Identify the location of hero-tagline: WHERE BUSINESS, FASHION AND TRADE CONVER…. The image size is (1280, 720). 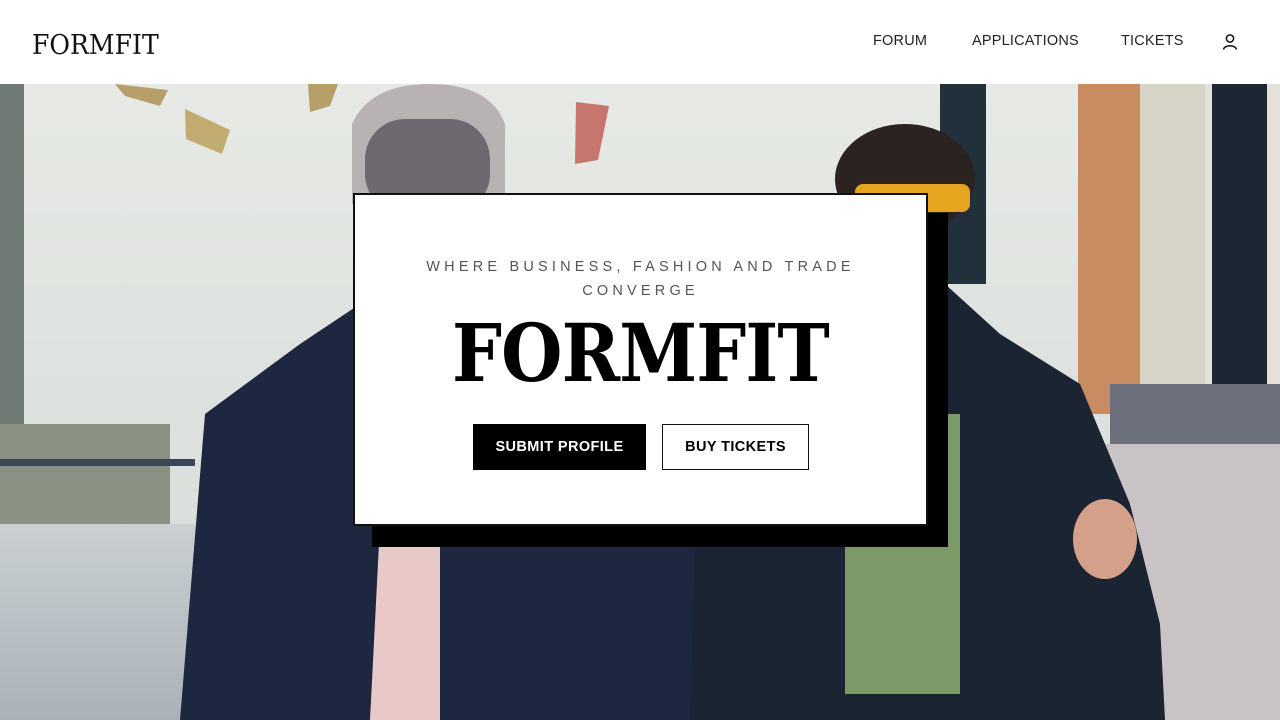
(640, 279).